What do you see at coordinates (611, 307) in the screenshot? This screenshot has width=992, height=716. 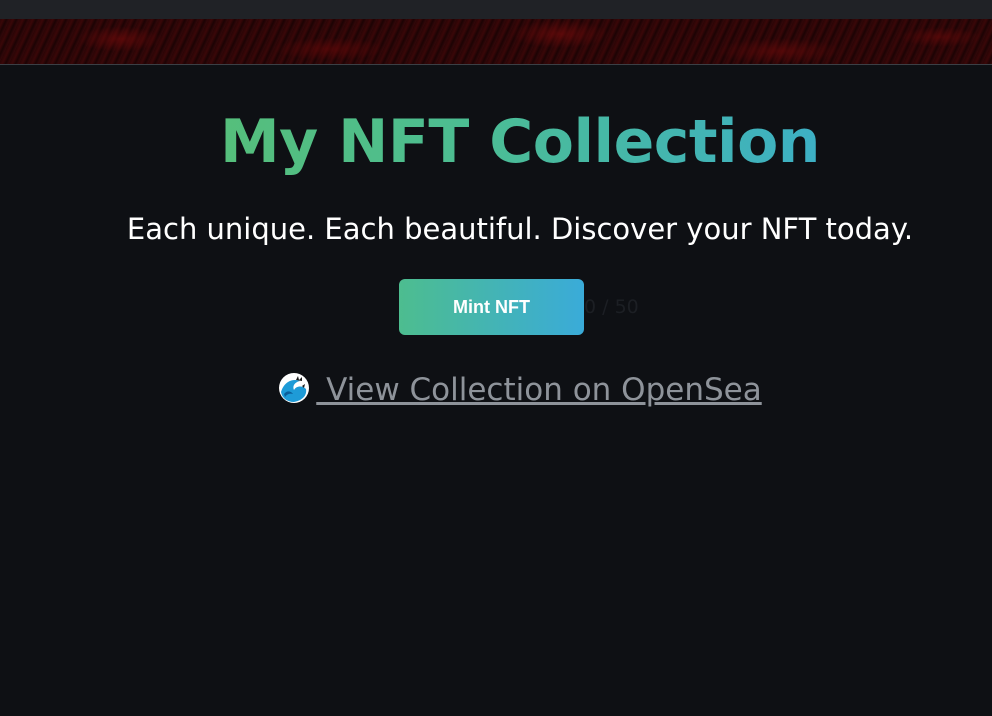 I see `mint-count: 0 / 50` at bounding box center [611, 307].